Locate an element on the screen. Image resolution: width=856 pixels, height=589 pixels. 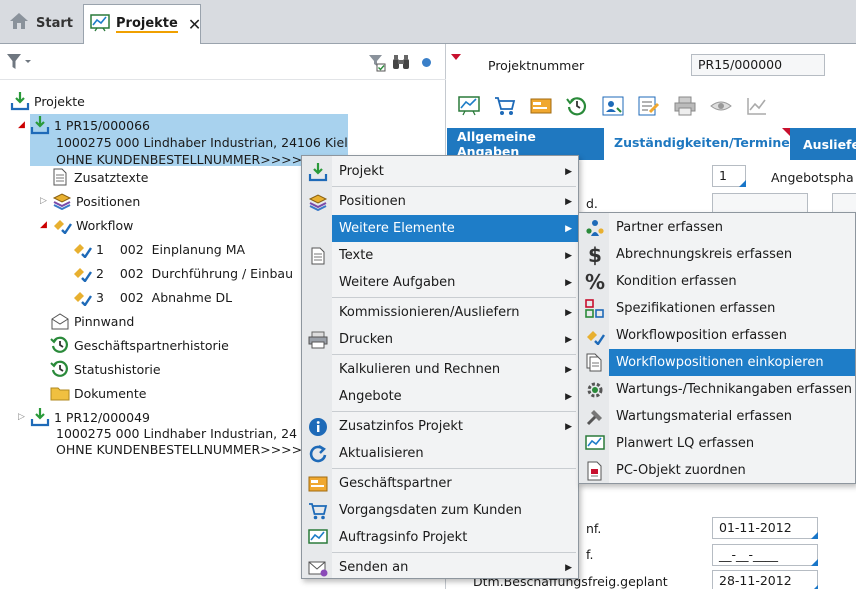
workflow-position-2: 2 002 Durchführung / Einbau is located at coordinates (182, 273).